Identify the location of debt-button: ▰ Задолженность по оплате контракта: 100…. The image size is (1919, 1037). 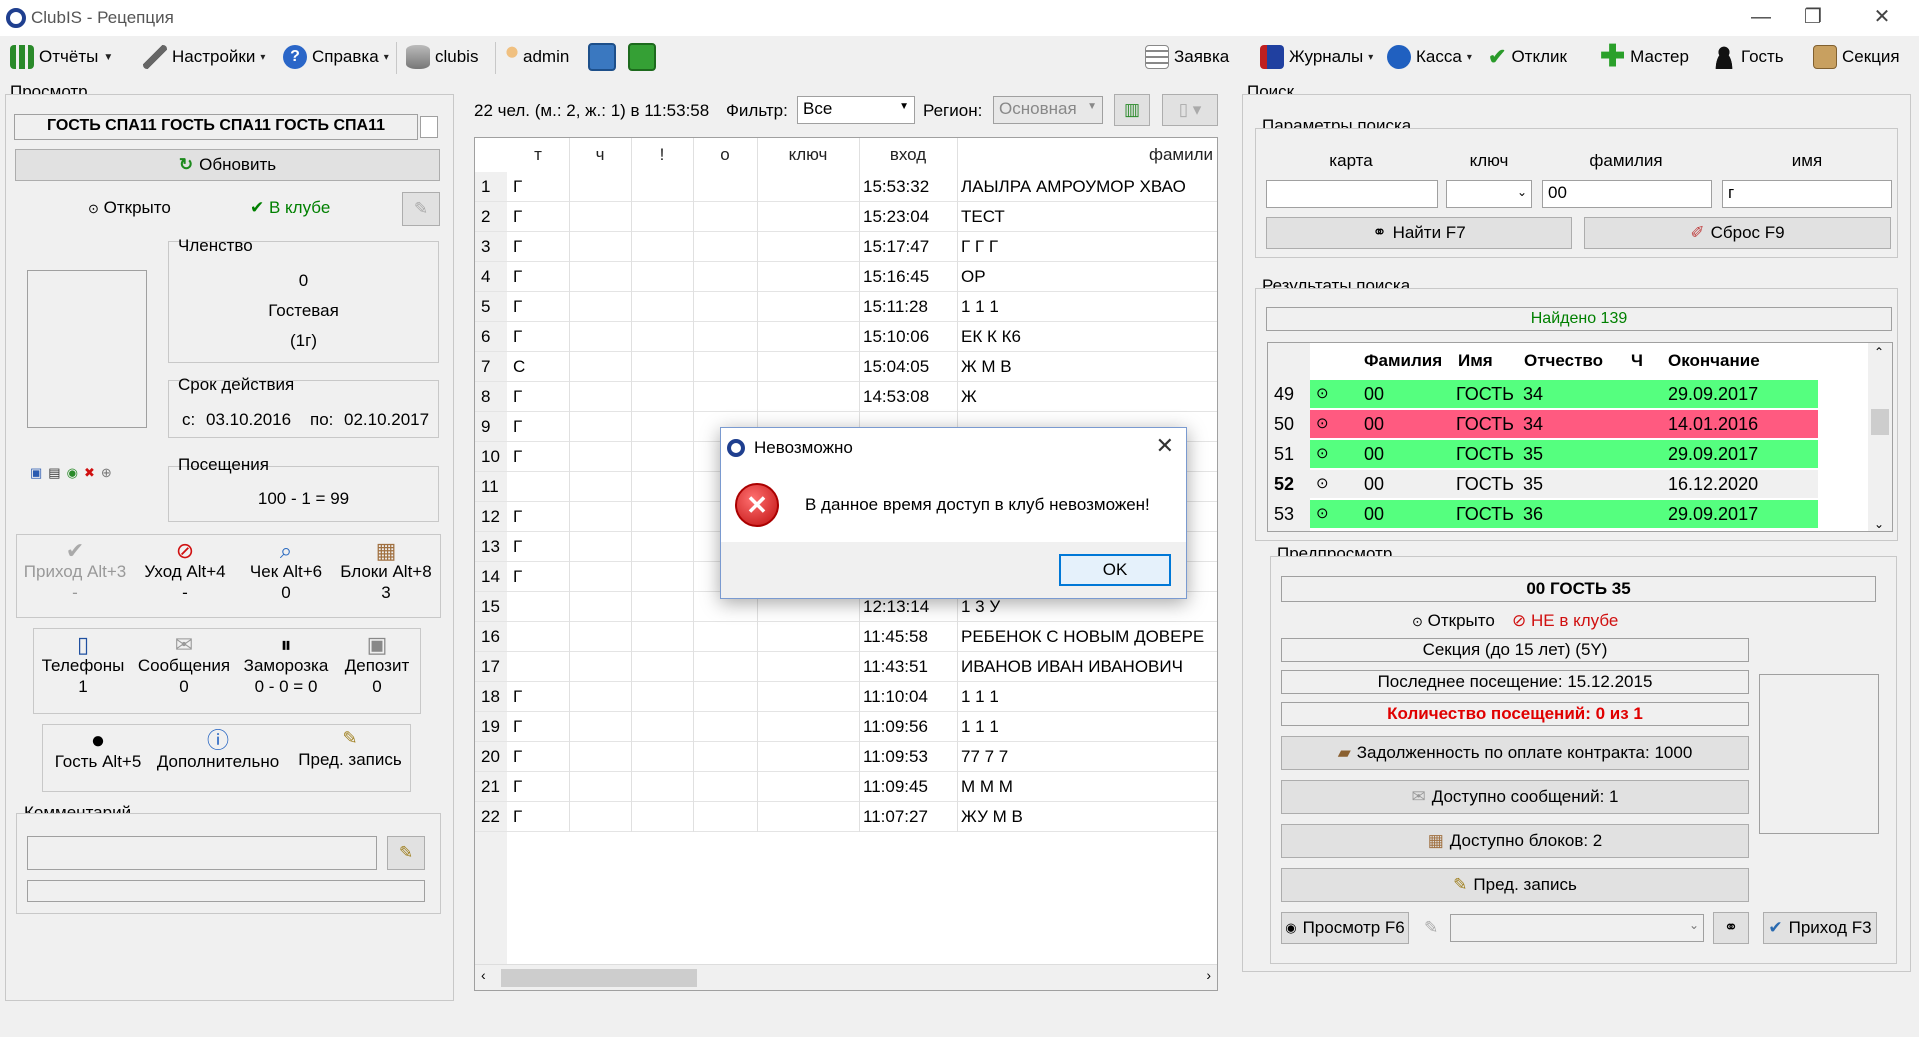
(1515, 753).